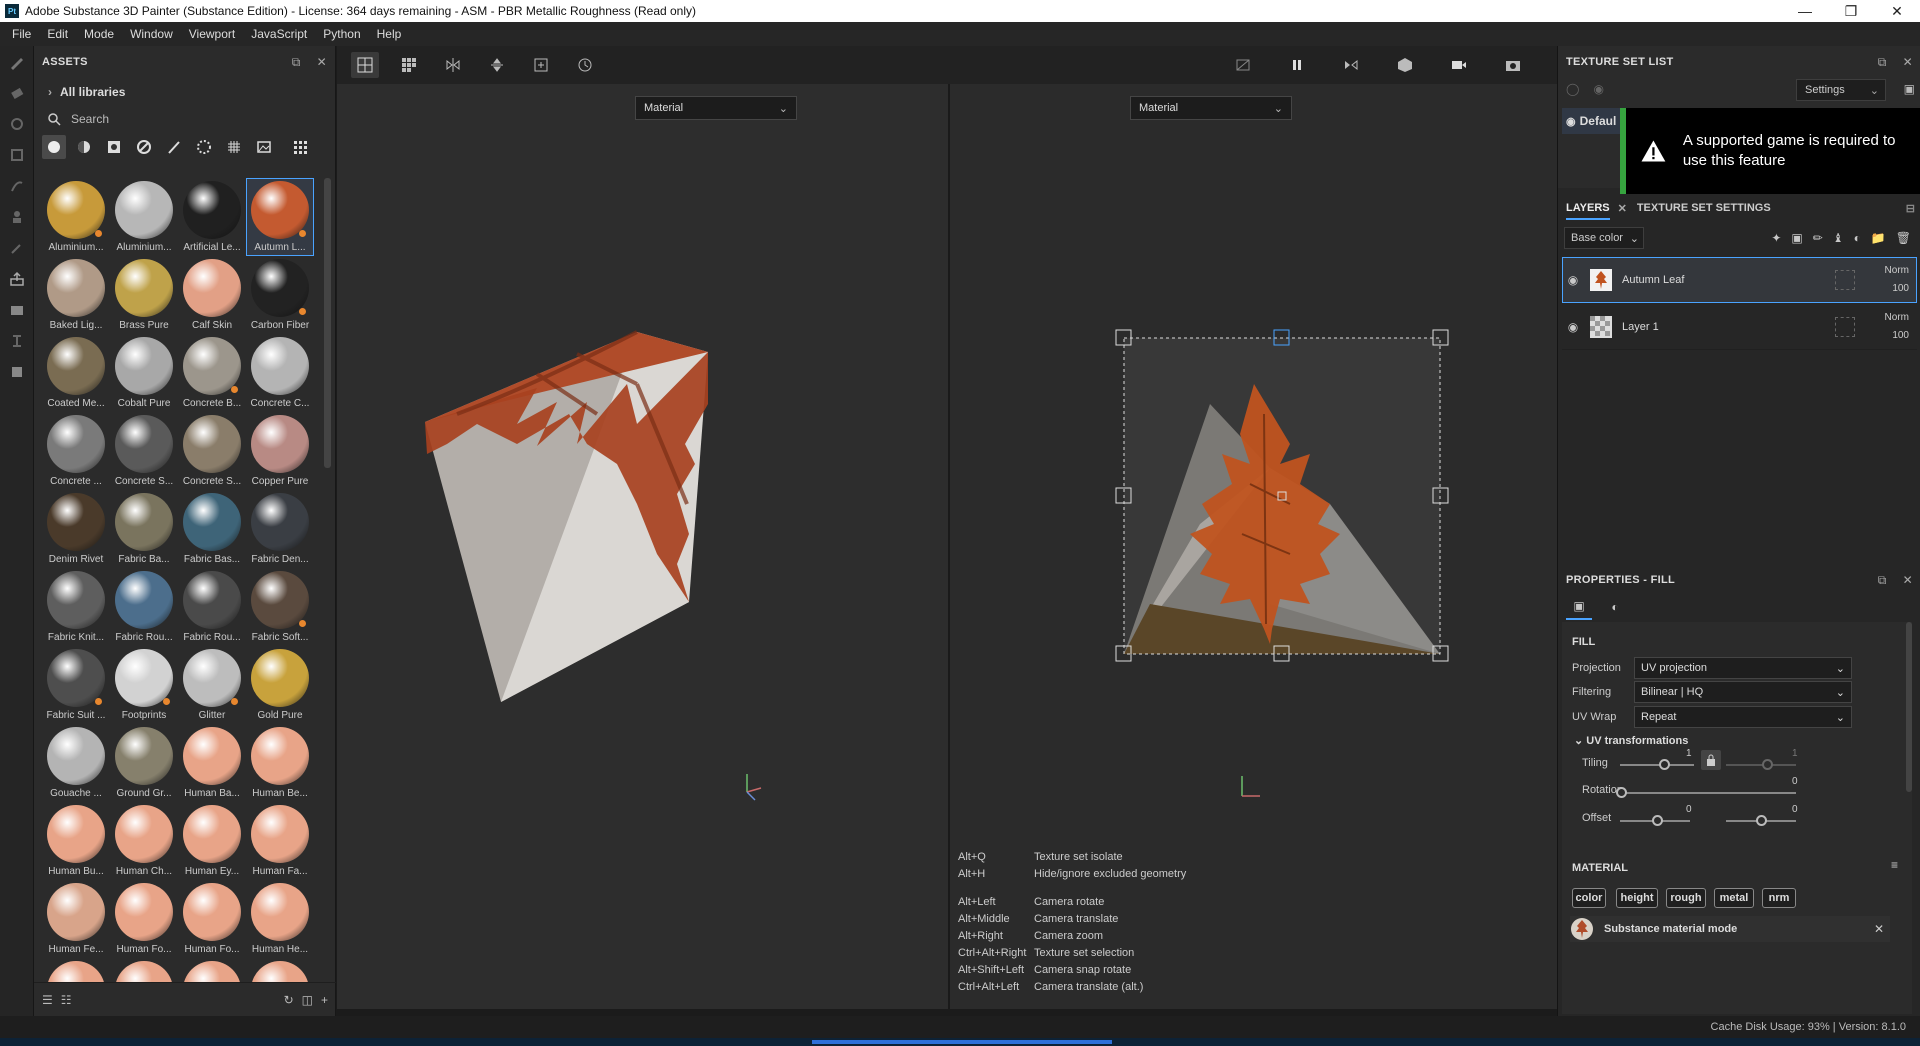 The height and width of the screenshot is (1046, 1920). What do you see at coordinates (279, 34) in the screenshot?
I see `menu-javascript: JavaScript` at bounding box center [279, 34].